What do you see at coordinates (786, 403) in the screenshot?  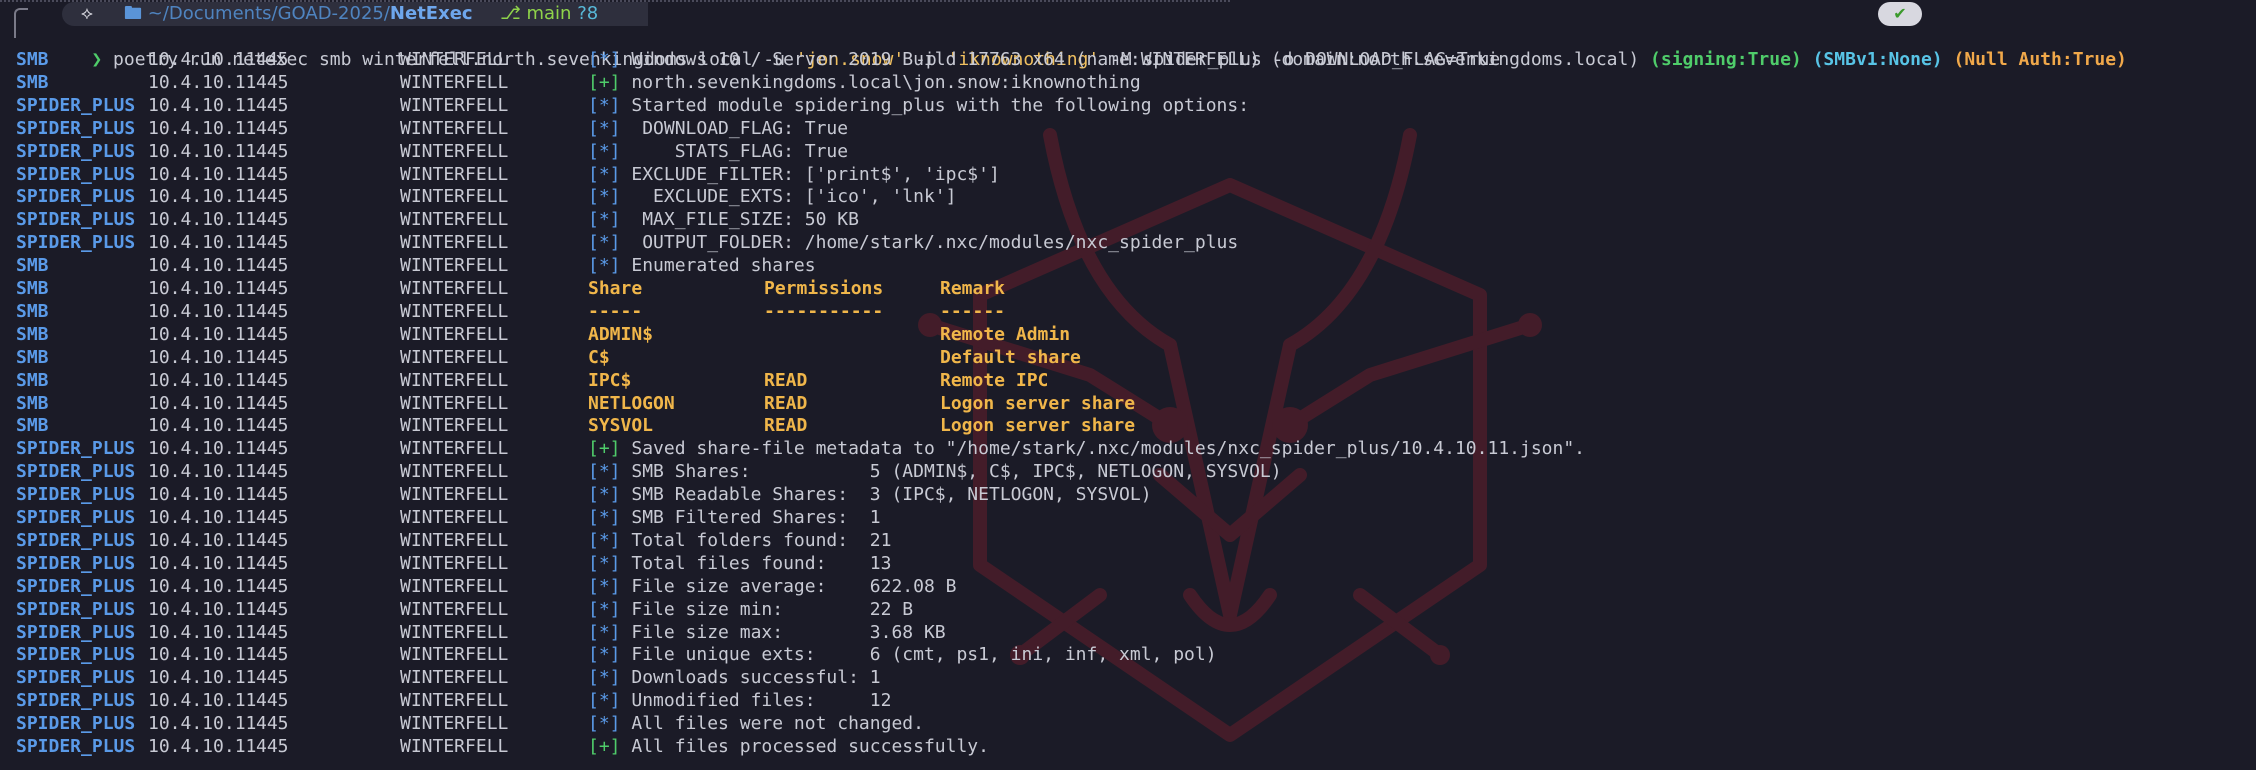 I see `share-permissions: READ` at bounding box center [786, 403].